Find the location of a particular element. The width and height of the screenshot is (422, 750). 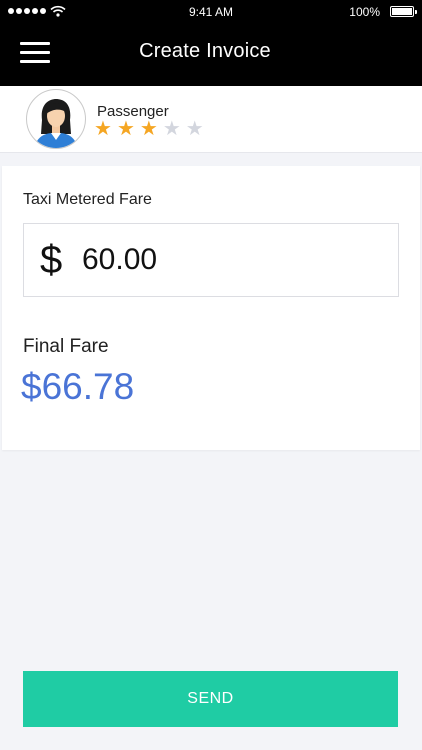

avatar is located at coordinates (56, 119).